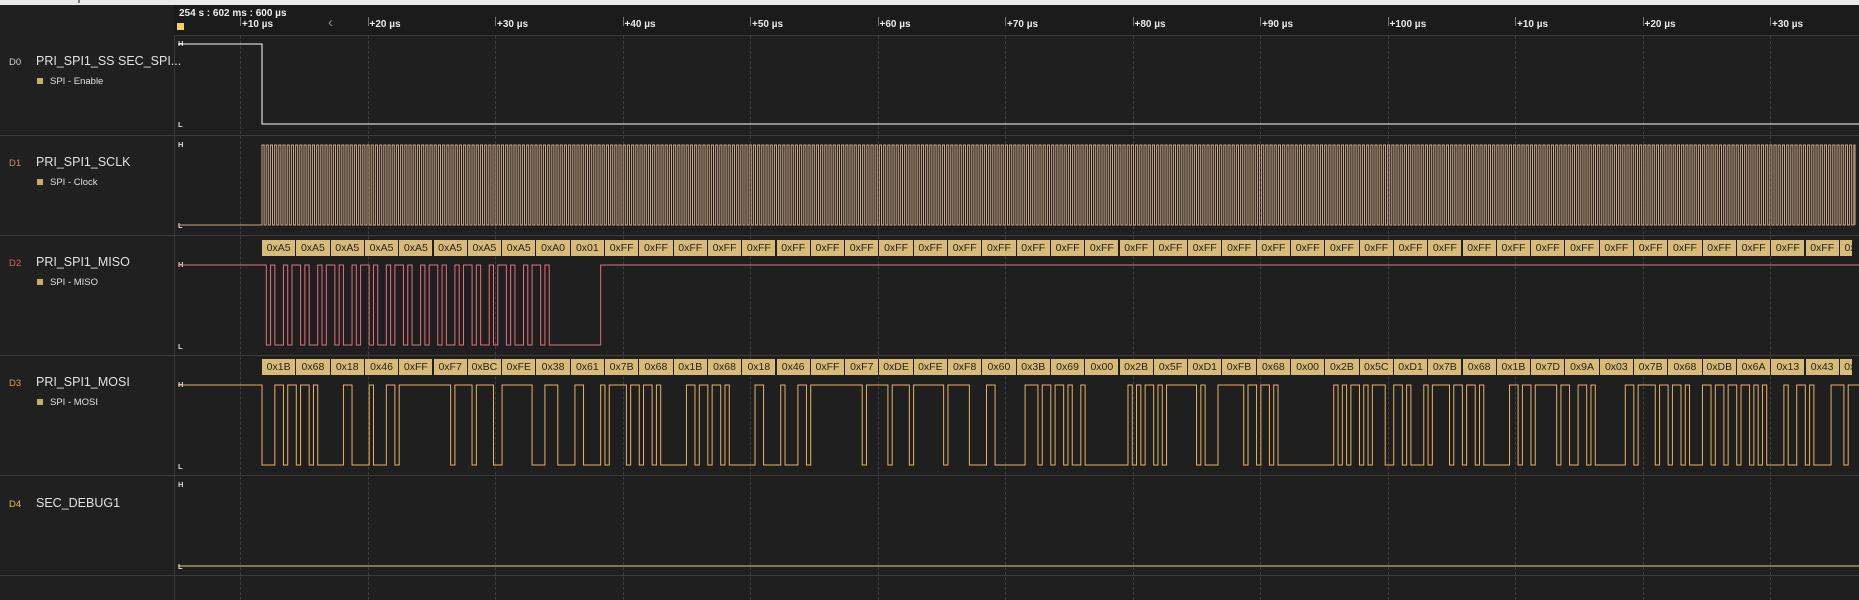 Image resolution: width=1859 pixels, height=600 pixels. I want to click on d1-waveform, so click(1017, 185).